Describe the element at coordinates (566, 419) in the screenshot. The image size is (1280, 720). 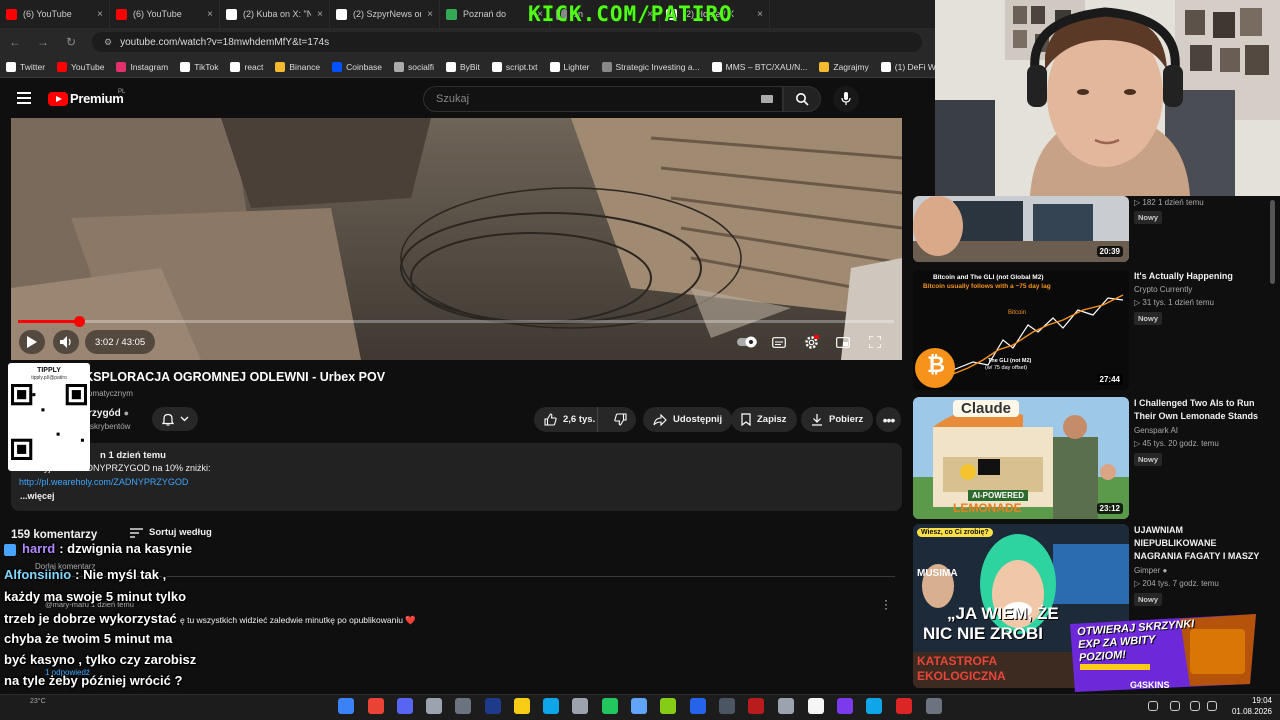
I see `like-button: 2,6 tys.` at that location.